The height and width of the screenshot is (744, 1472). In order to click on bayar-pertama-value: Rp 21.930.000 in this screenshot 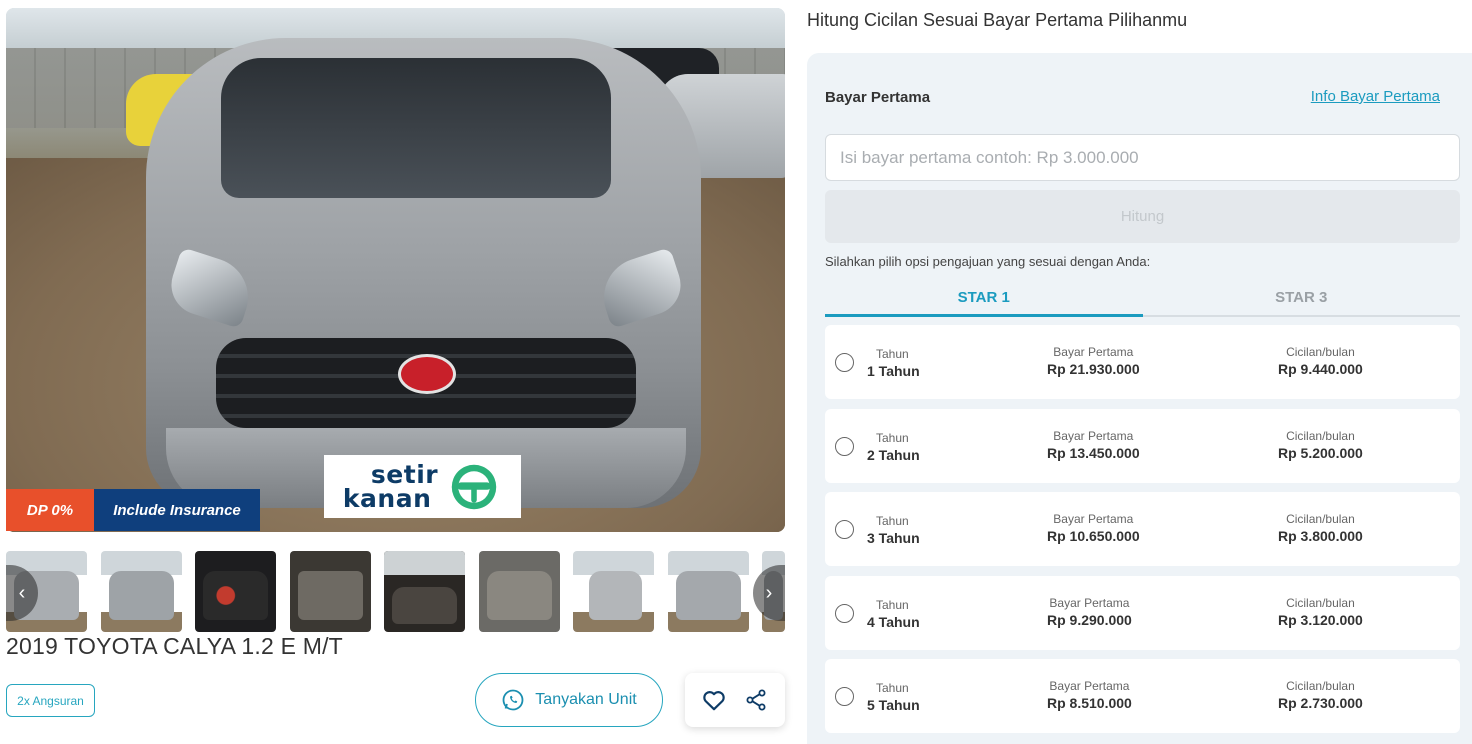, I will do `click(1093, 369)`.